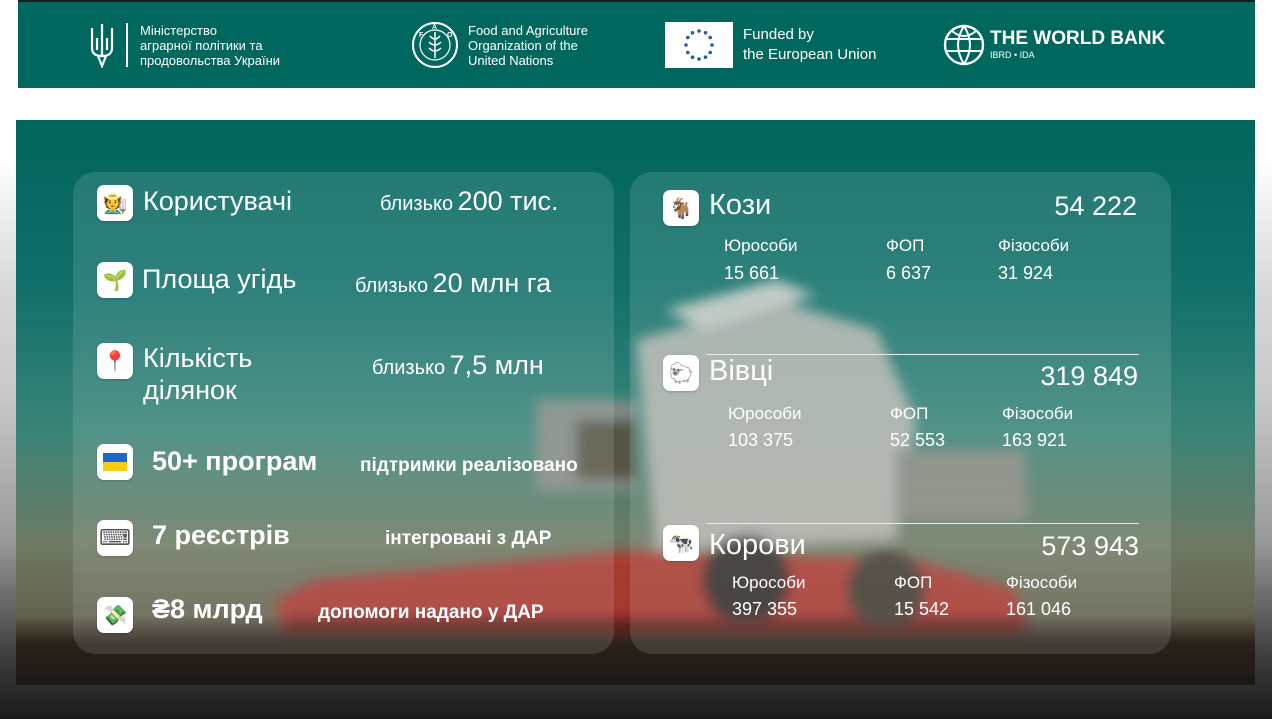 The image size is (1272, 719). I want to click on cow-glyph: 🐄, so click(681, 543).